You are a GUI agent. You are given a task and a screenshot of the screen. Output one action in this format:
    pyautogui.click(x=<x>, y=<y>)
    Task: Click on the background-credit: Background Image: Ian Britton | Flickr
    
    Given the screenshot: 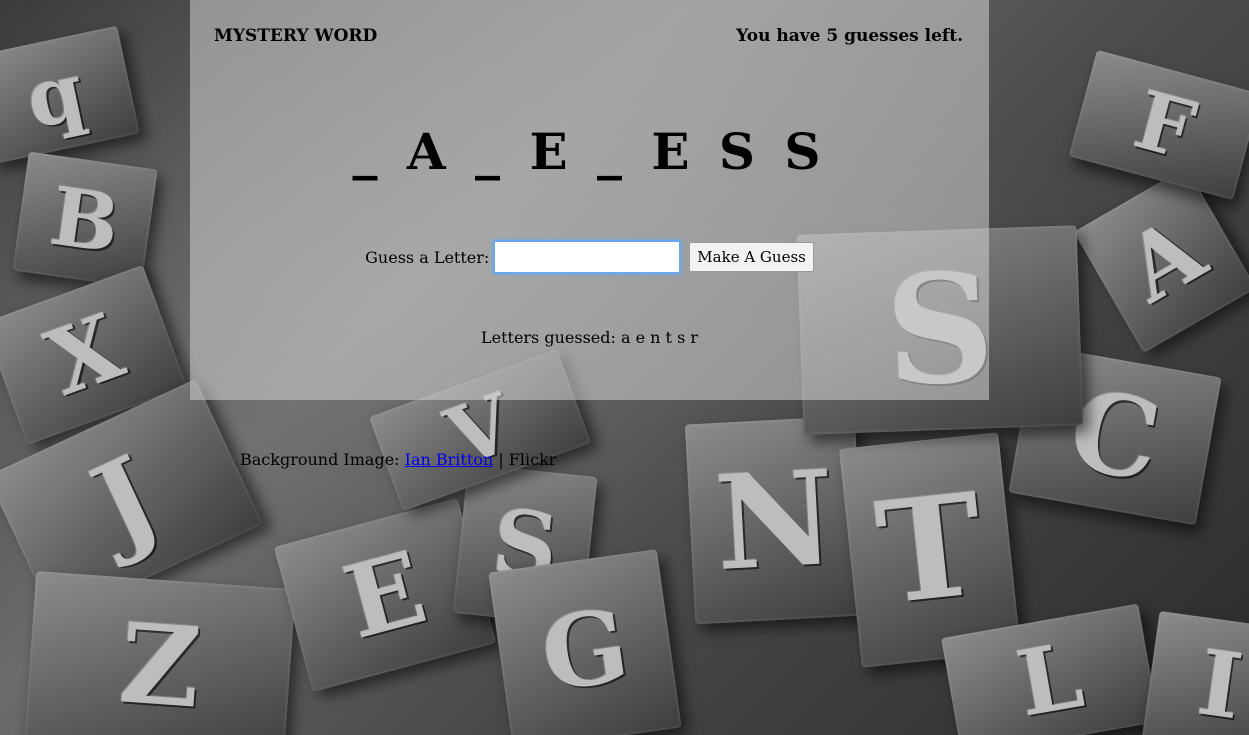 What is the action you would take?
    pyautogui.click(x=398, y=459)
    